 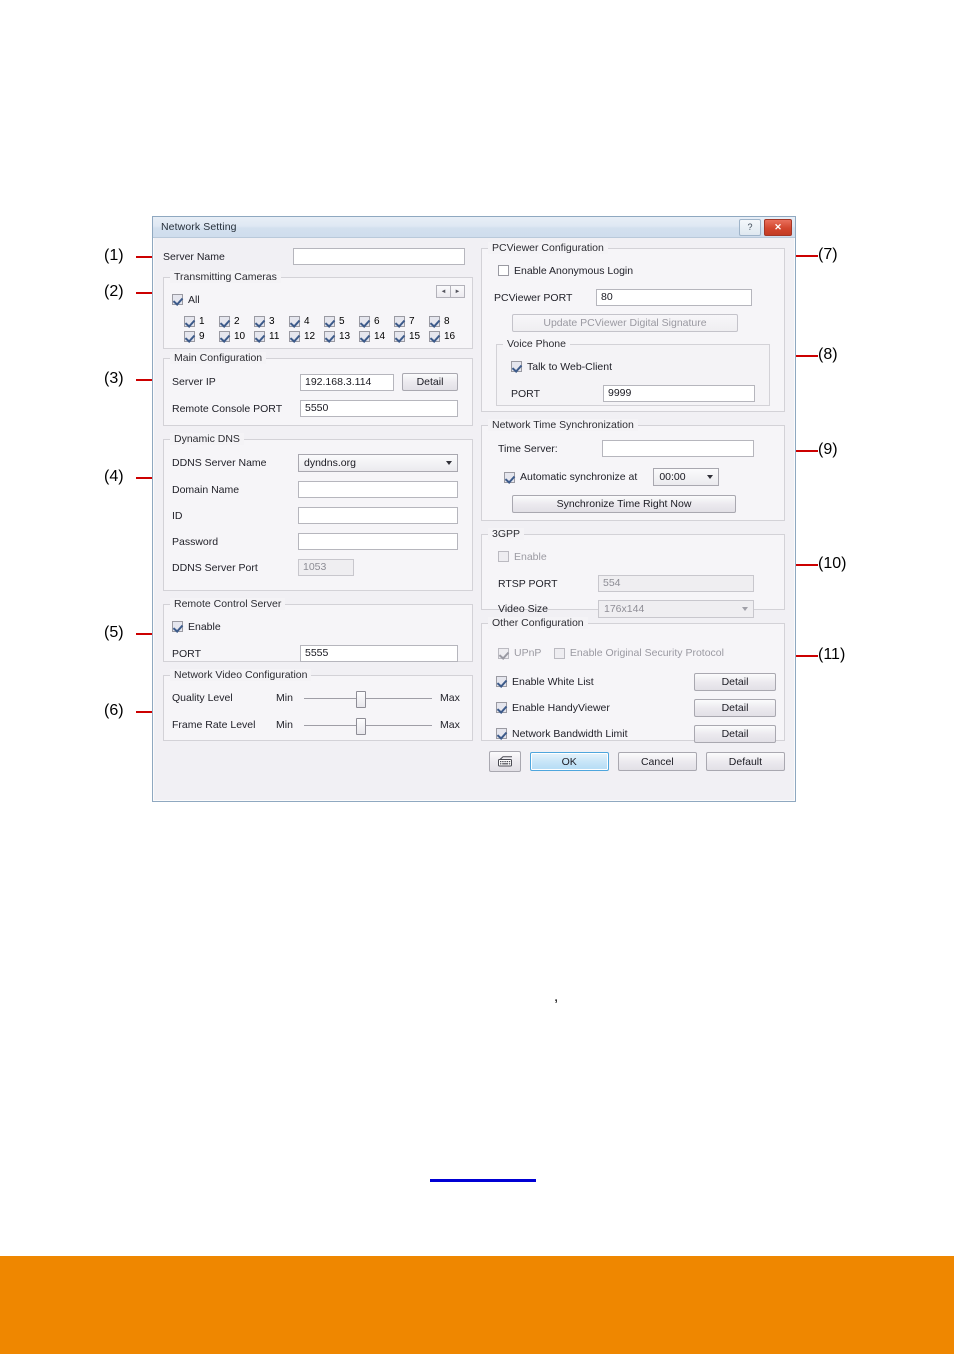 What do you see at coordinates (195, 541) in the screenshot?
I see `ddns-password-label: Password` at bounding box center [195, 541].